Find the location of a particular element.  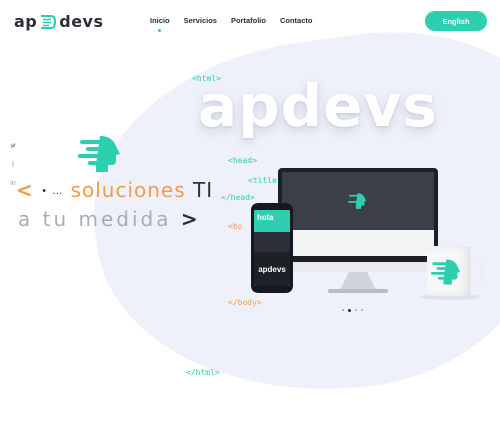

main-nav: Inicio Servicios Portafolio Contacto is located at coordinates (231, 24).